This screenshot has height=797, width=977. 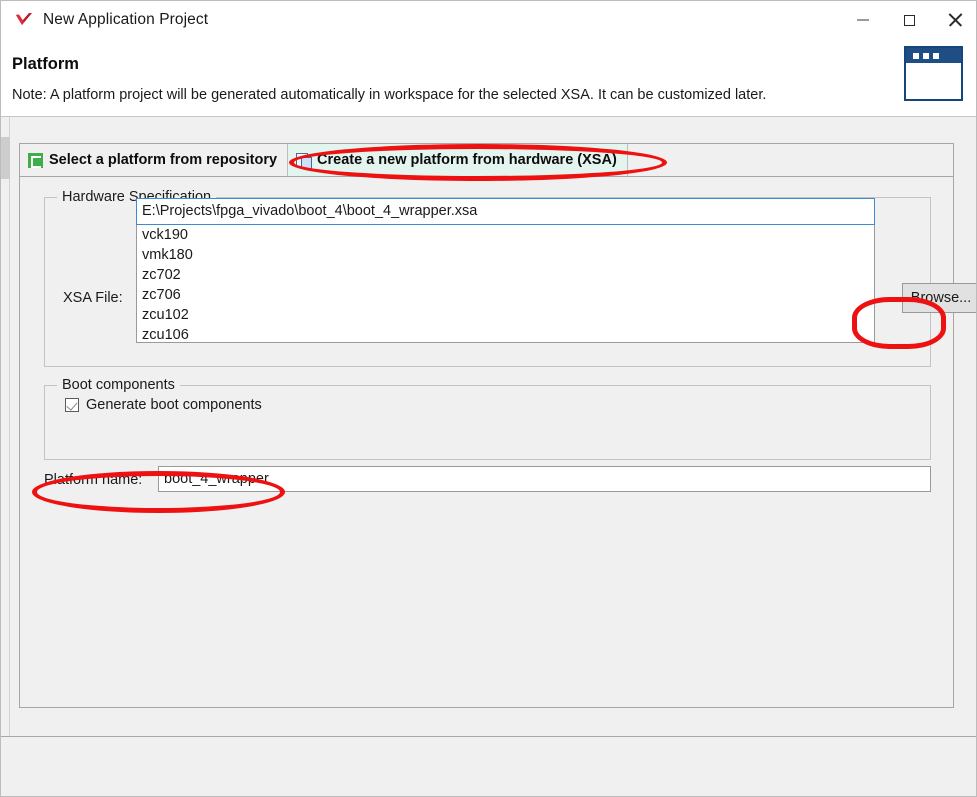 What do you see at coordinates (72, 405) in the screenshot?
I see `checkbox-icon` at bounding box center [72, 405].